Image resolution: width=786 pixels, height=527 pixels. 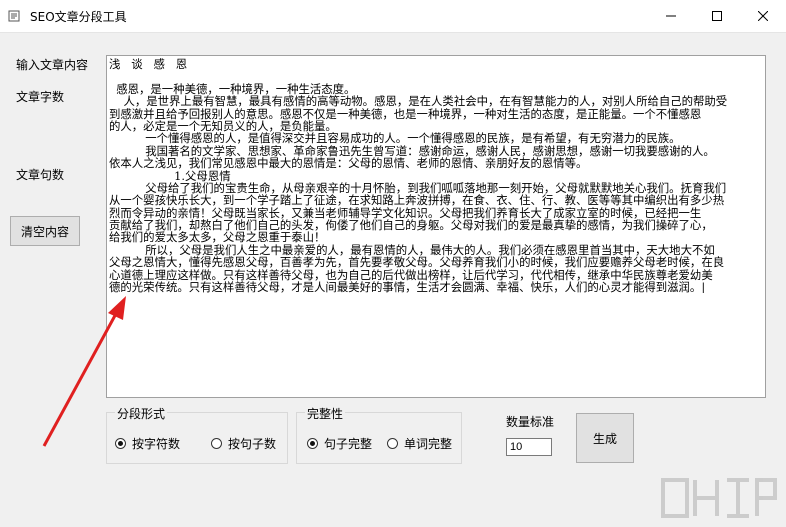 What do you see at coordinates (719, 498) in the screenshot?
I see `watermark-logo` at bounding box center [719, 498].